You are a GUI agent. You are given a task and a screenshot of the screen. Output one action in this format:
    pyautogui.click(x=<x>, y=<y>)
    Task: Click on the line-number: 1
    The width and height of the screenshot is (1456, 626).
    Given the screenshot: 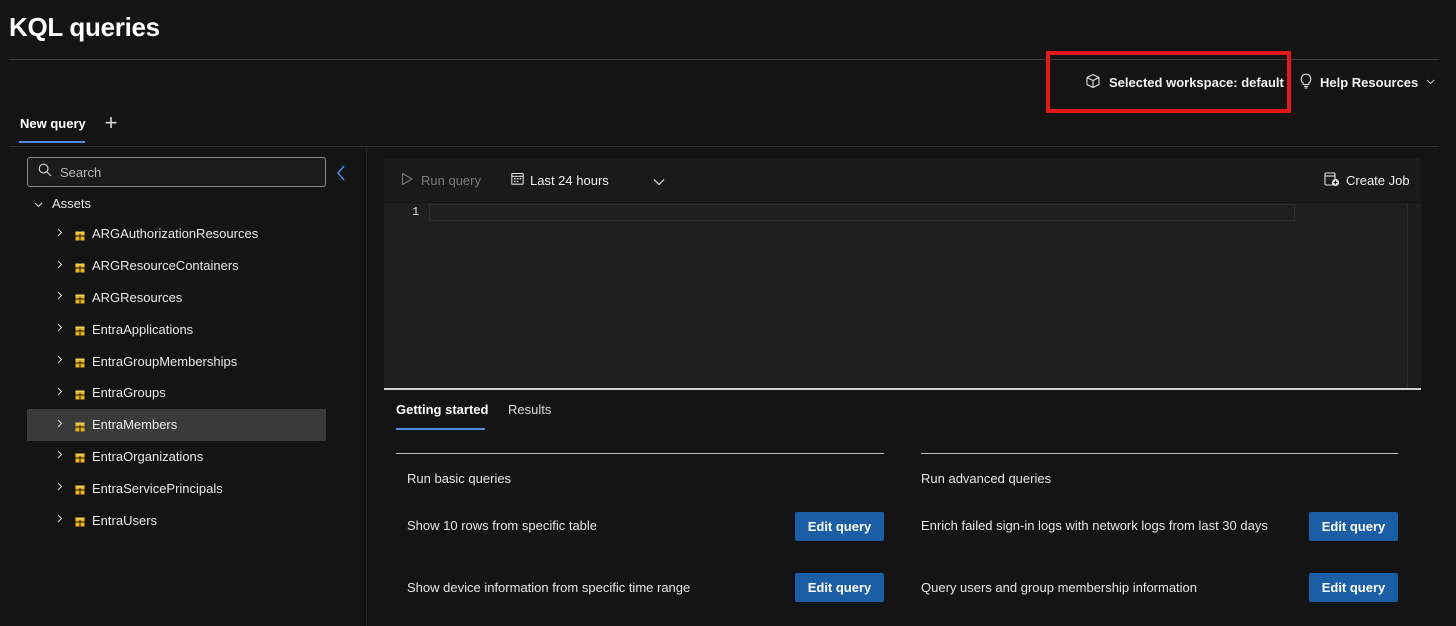 What is the action you would take?
    pyautogui.click(x=416, y=212)
    